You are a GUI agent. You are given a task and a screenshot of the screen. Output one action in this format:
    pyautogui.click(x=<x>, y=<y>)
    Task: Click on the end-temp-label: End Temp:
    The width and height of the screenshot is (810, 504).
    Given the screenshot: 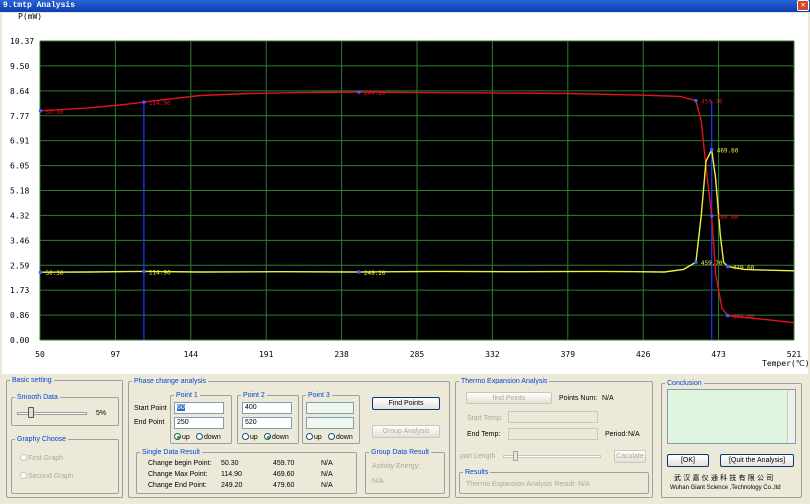 What is the action you would take?
    pyautogui.click(x=484, y=434)
    